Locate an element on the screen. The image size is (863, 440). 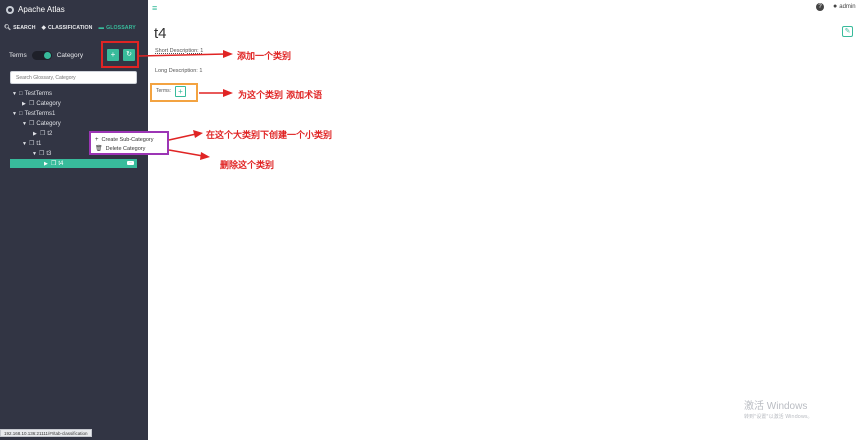
sidebar-tabs: 🔍︎ SEARCH ◆ CLASSIFICATION ▬ GLOSSARY is located at coordinates (74, 28).